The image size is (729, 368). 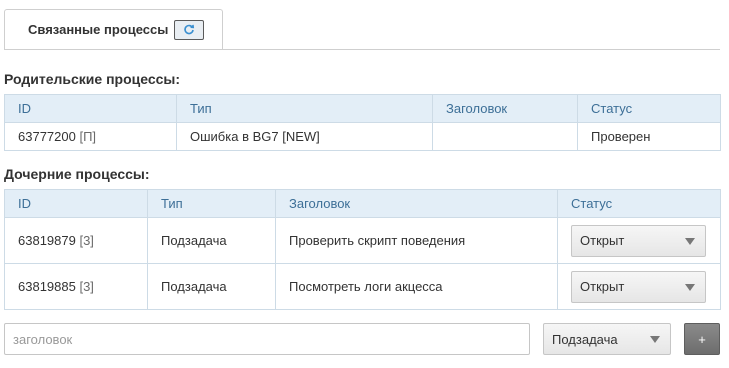 I want to click on process-title-cell: Посмотреть логи акцесса, so click(x=416, y=286).